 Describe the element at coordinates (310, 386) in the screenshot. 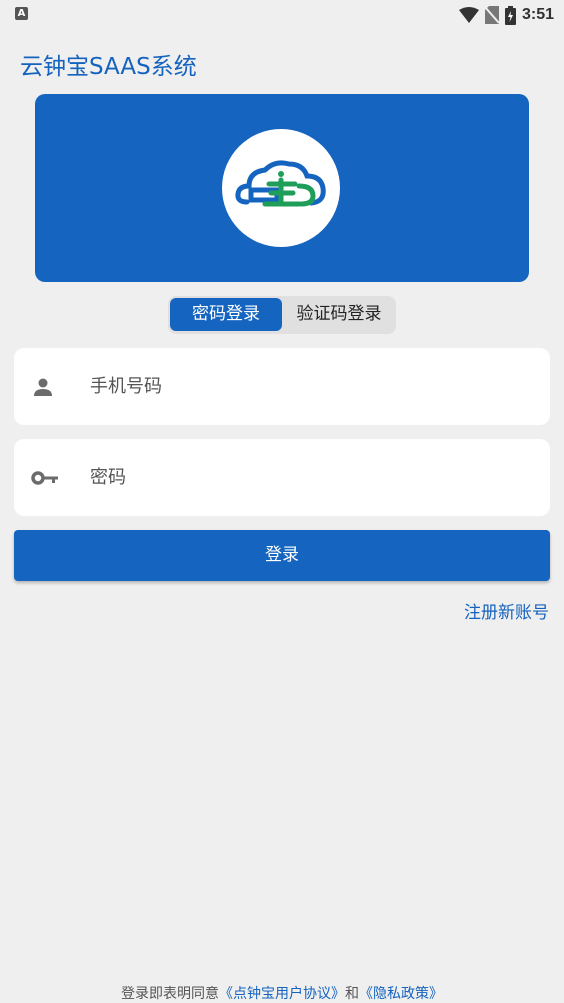

I see `phone-input` at that location.